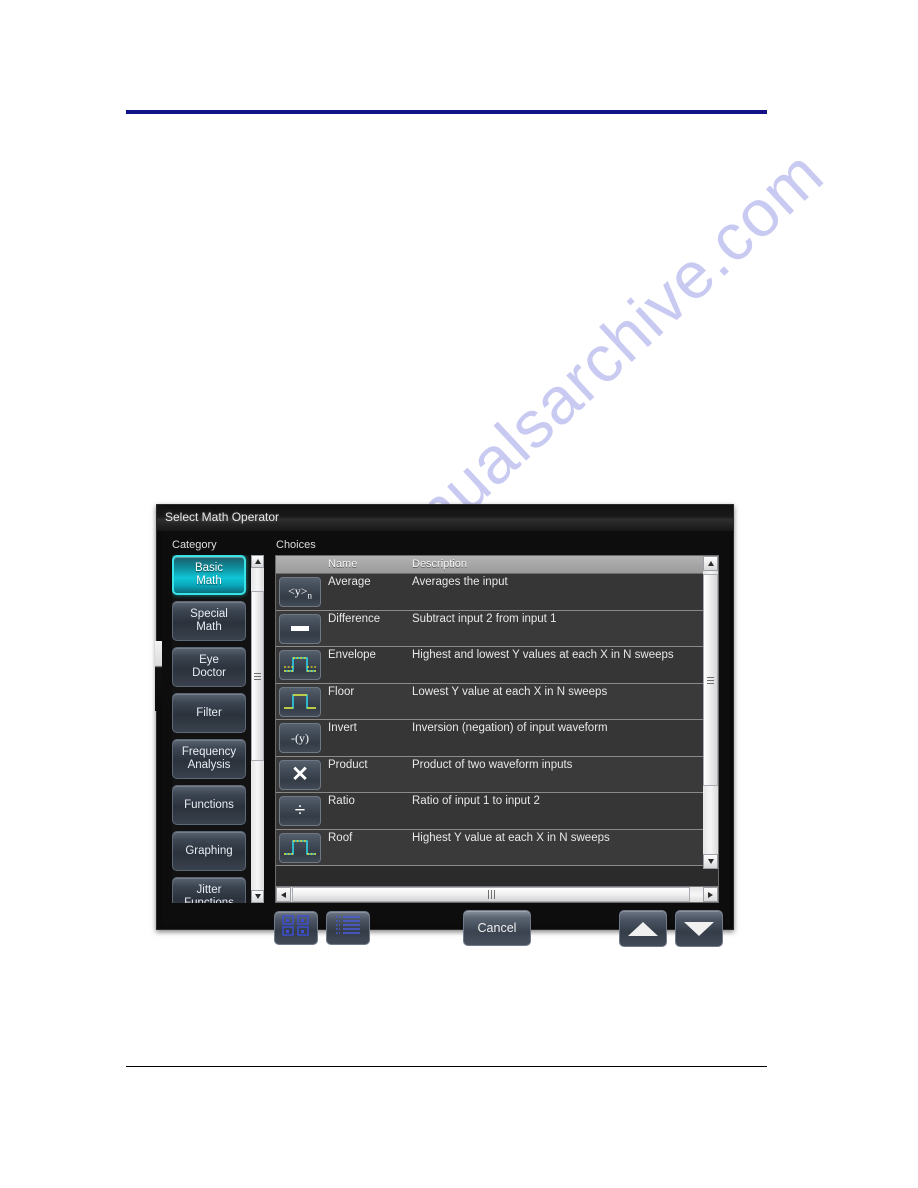 The width and height of the screenshot is (918, 1188). I want to click on category-button-filter: Filter, so click(209, 713).